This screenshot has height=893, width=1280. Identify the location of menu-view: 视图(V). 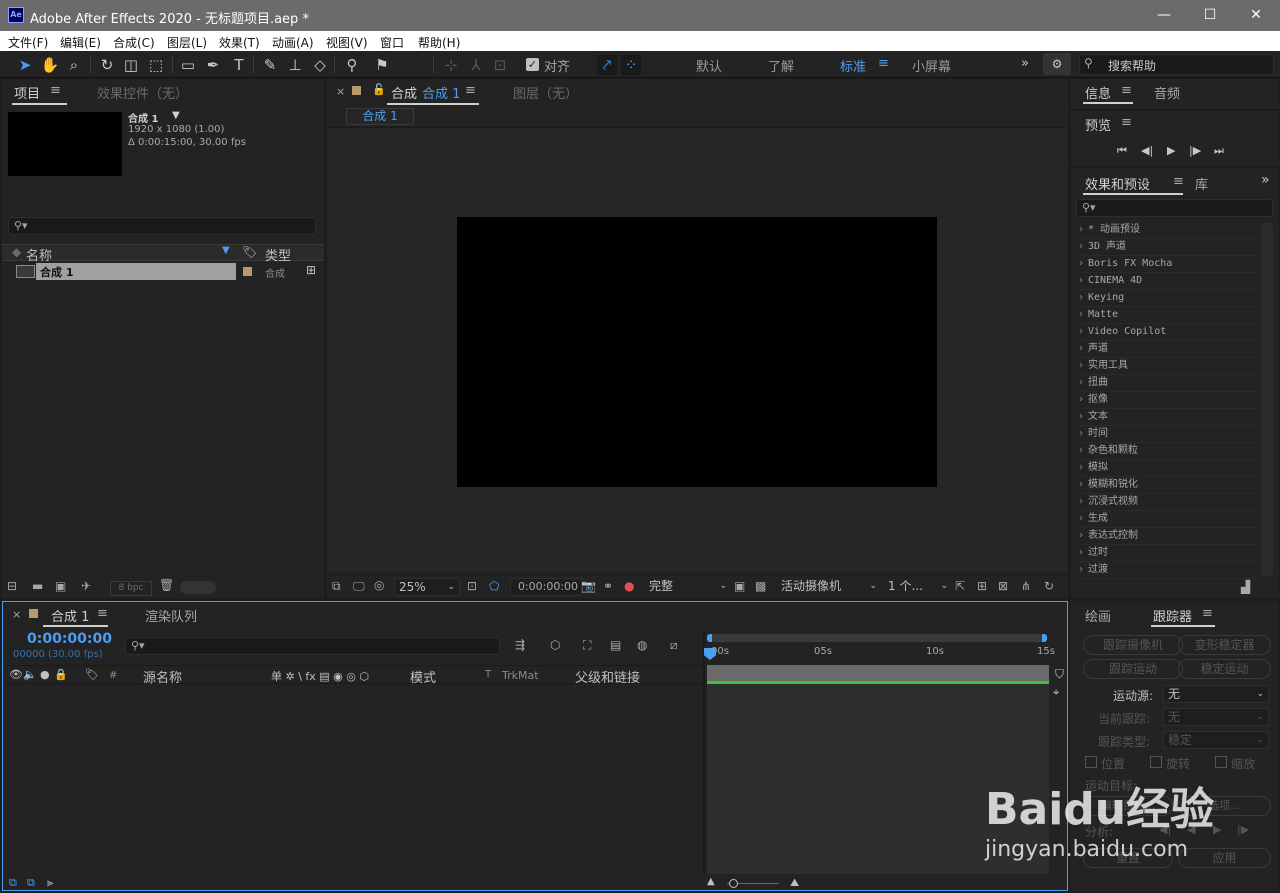
(347, 42).